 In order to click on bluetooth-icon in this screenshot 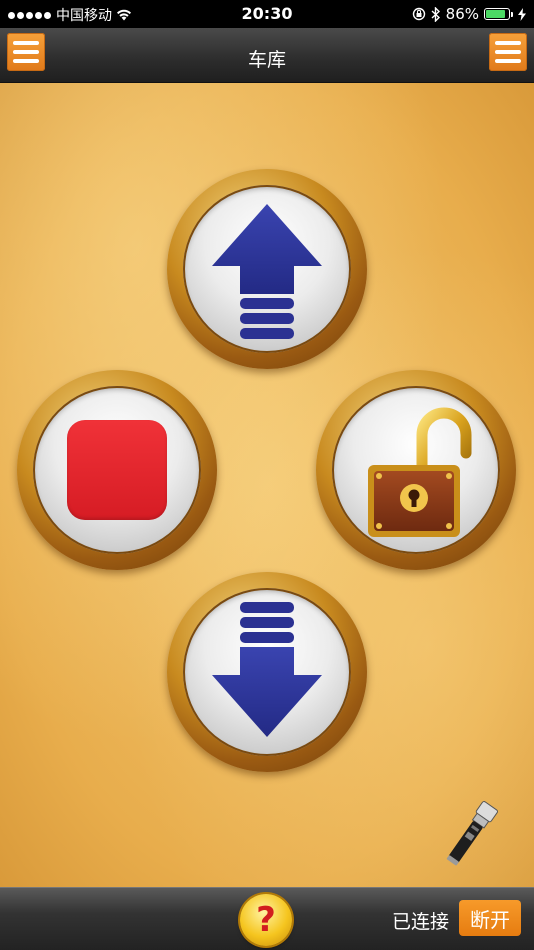, I will do `click(435, 14)`.